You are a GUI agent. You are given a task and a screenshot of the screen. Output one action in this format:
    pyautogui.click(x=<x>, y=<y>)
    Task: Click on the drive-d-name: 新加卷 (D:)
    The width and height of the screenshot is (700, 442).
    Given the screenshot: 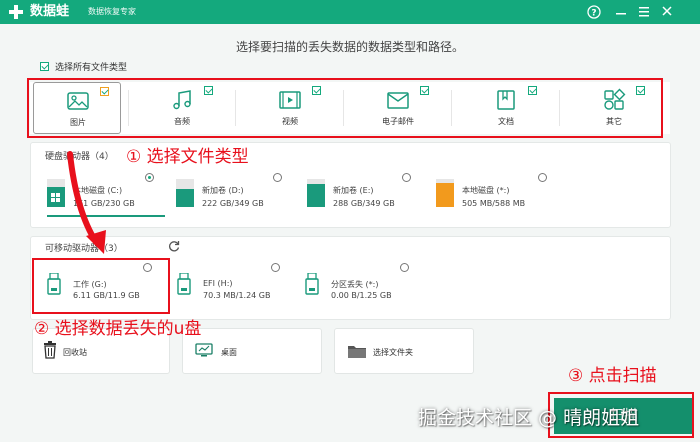 What is the action you would take?
    pyautogui.click(x=223, y=190)
    